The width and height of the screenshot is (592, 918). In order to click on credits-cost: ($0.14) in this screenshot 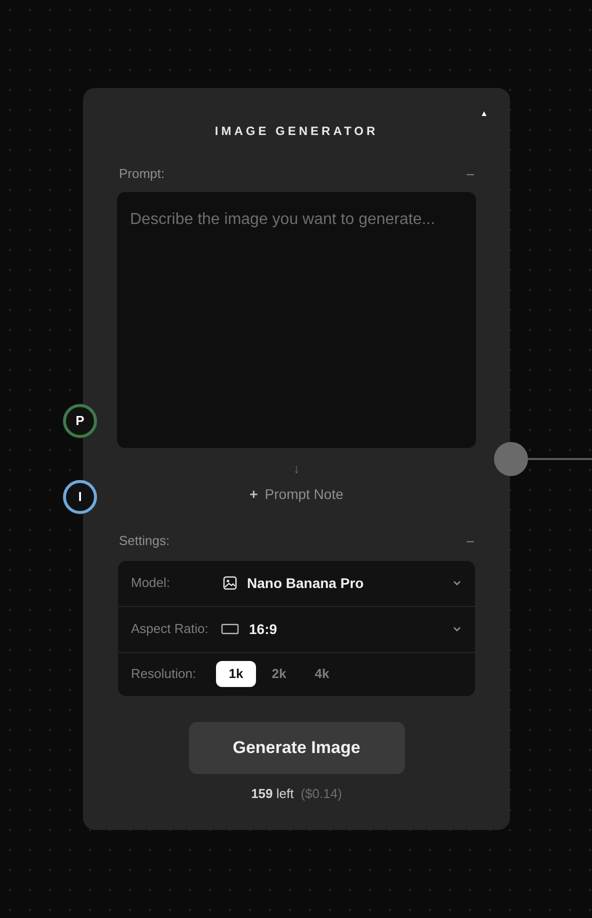, I will do `click(321, 793)`.